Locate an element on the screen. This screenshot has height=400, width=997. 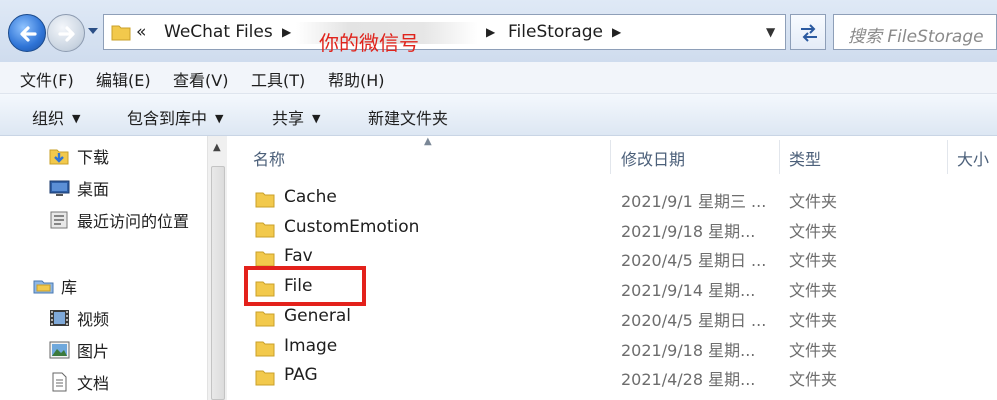
nav-pane-scrollbar: ▲ is located at coordinates (217, 268).